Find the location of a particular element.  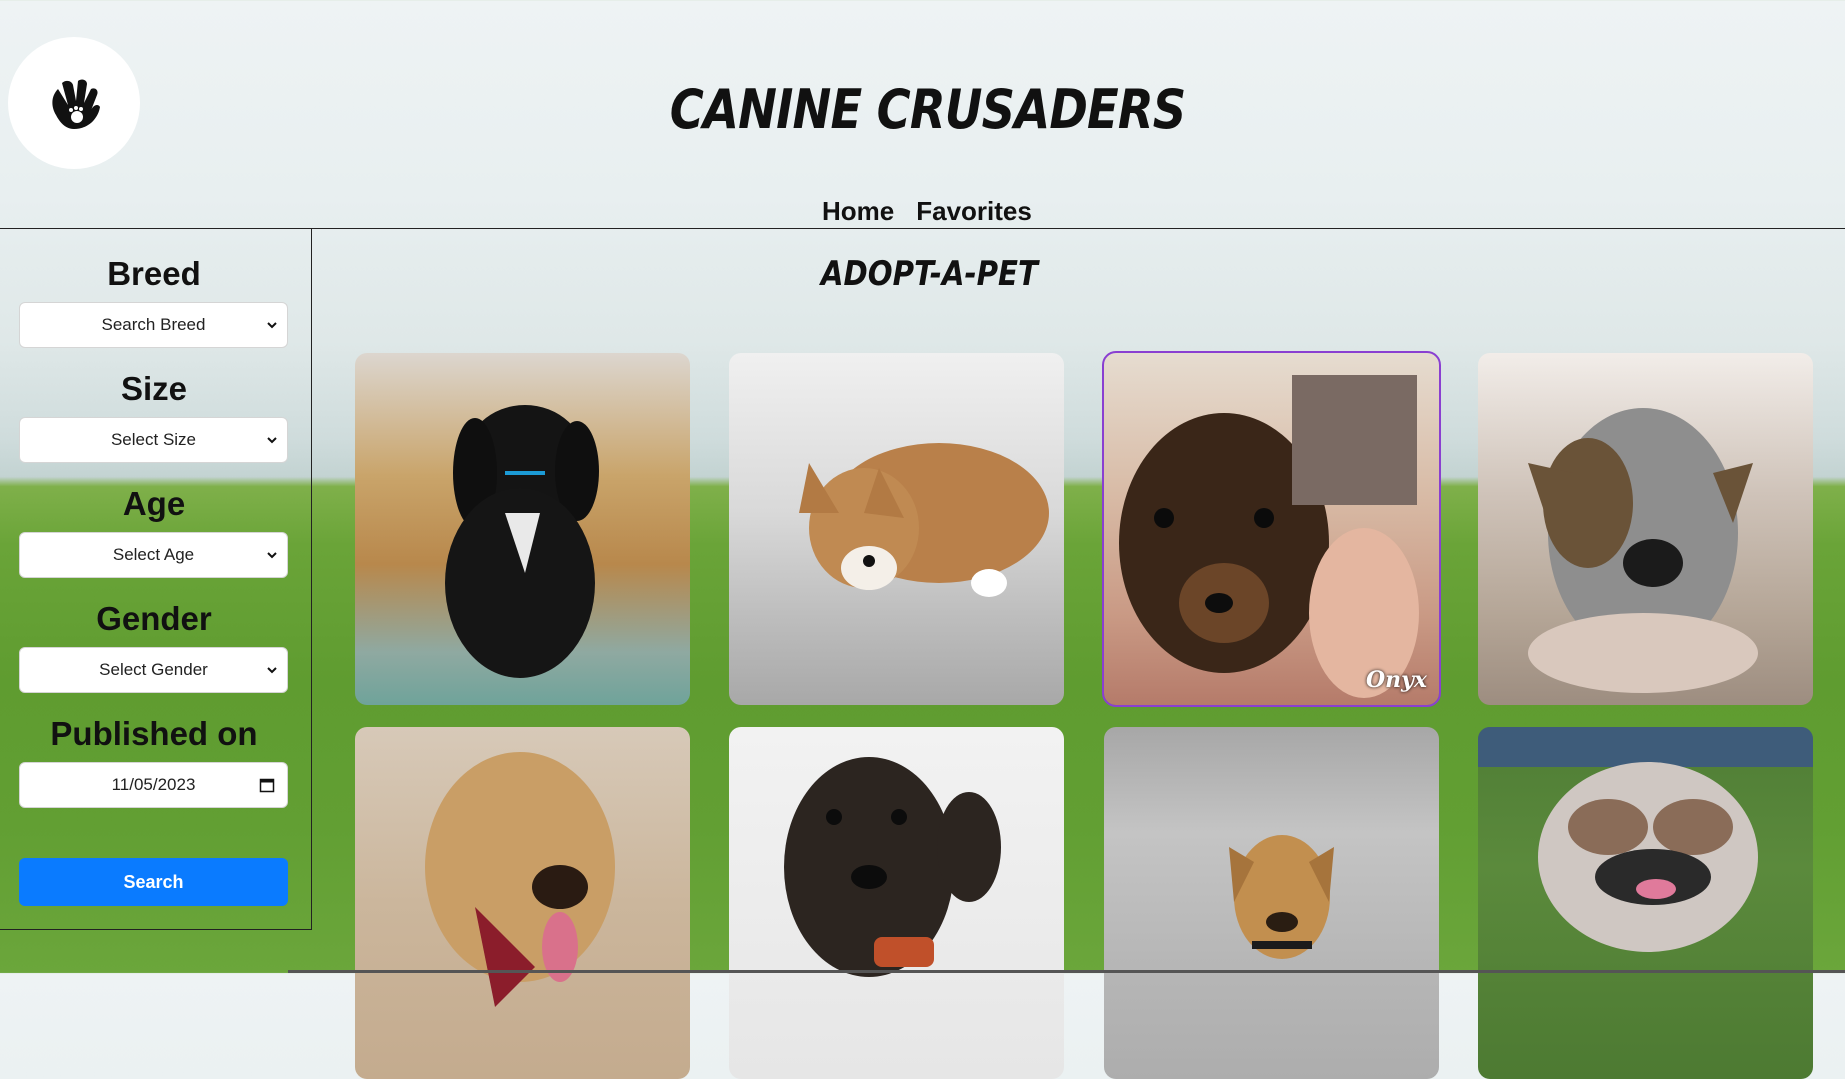

section-title: ADOPT-A-PET is located at coordinates (929, 274).